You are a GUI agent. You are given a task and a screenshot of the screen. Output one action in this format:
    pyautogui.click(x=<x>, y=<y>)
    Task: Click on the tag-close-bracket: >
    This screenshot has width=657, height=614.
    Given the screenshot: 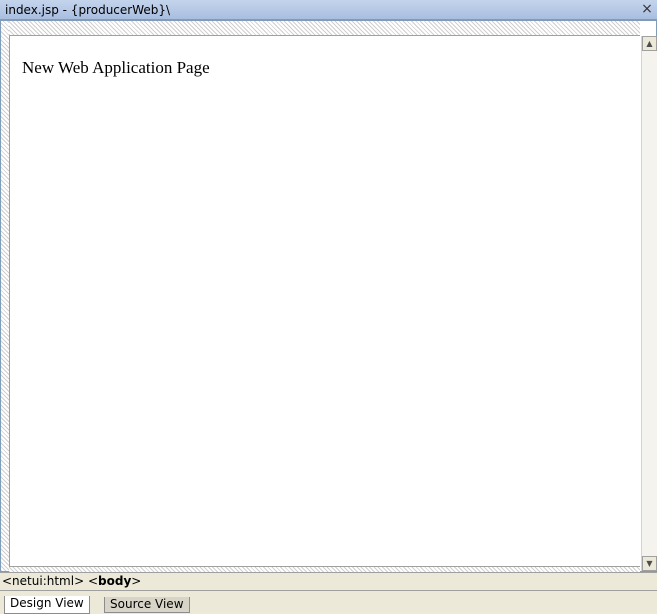 What is the action you would take?
    pyautogui.click(x=136, y=581)
    